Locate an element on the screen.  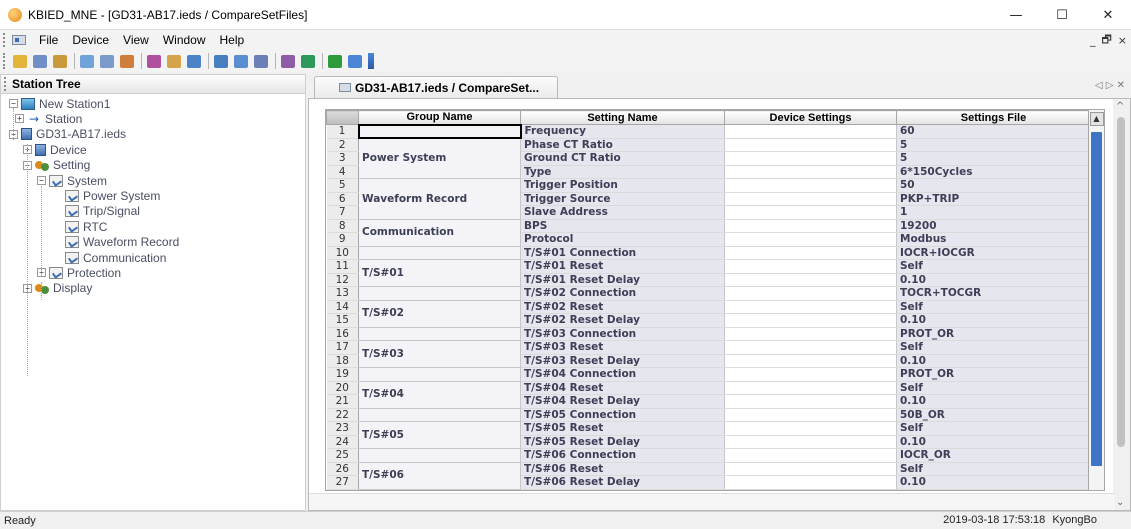
pane-grip is located at coordinates (6, 84).